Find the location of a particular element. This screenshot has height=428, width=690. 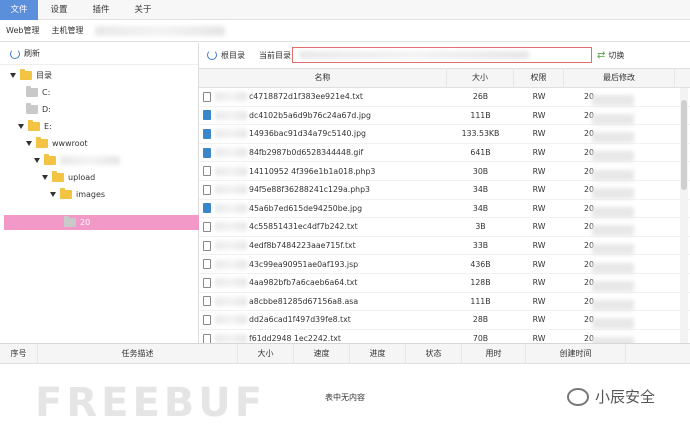

file-row: 43c99ea90951ae0af193.jsp 436B RW 20 is located at coordinates (444, 264).